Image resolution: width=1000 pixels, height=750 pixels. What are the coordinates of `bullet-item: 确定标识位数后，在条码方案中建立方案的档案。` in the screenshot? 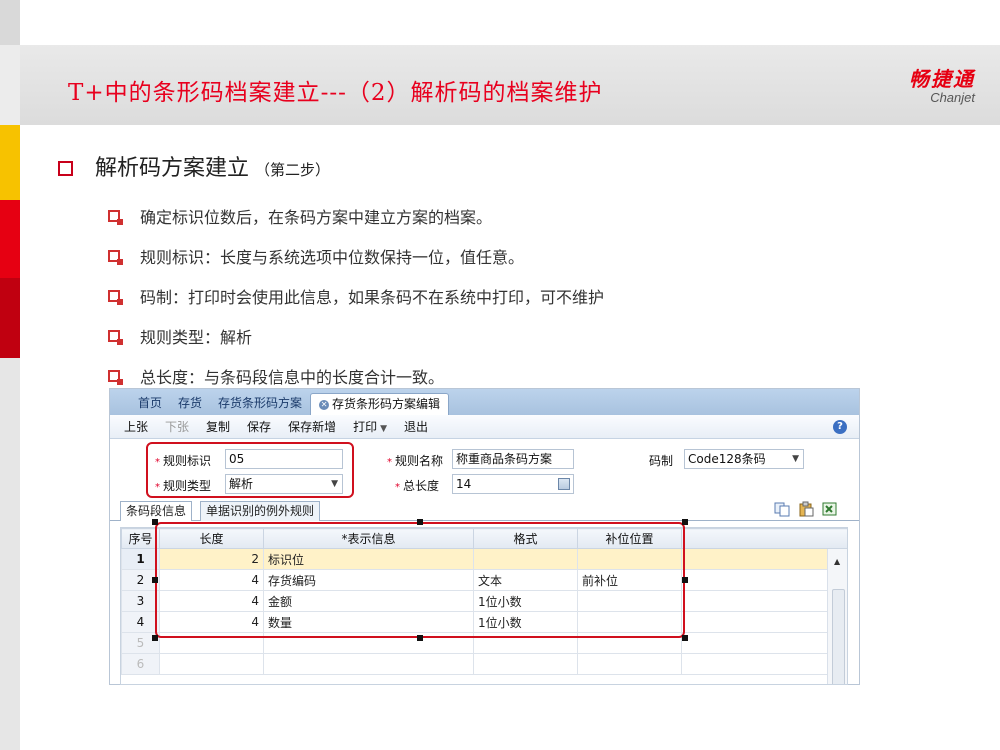 It's located at (356, 216).